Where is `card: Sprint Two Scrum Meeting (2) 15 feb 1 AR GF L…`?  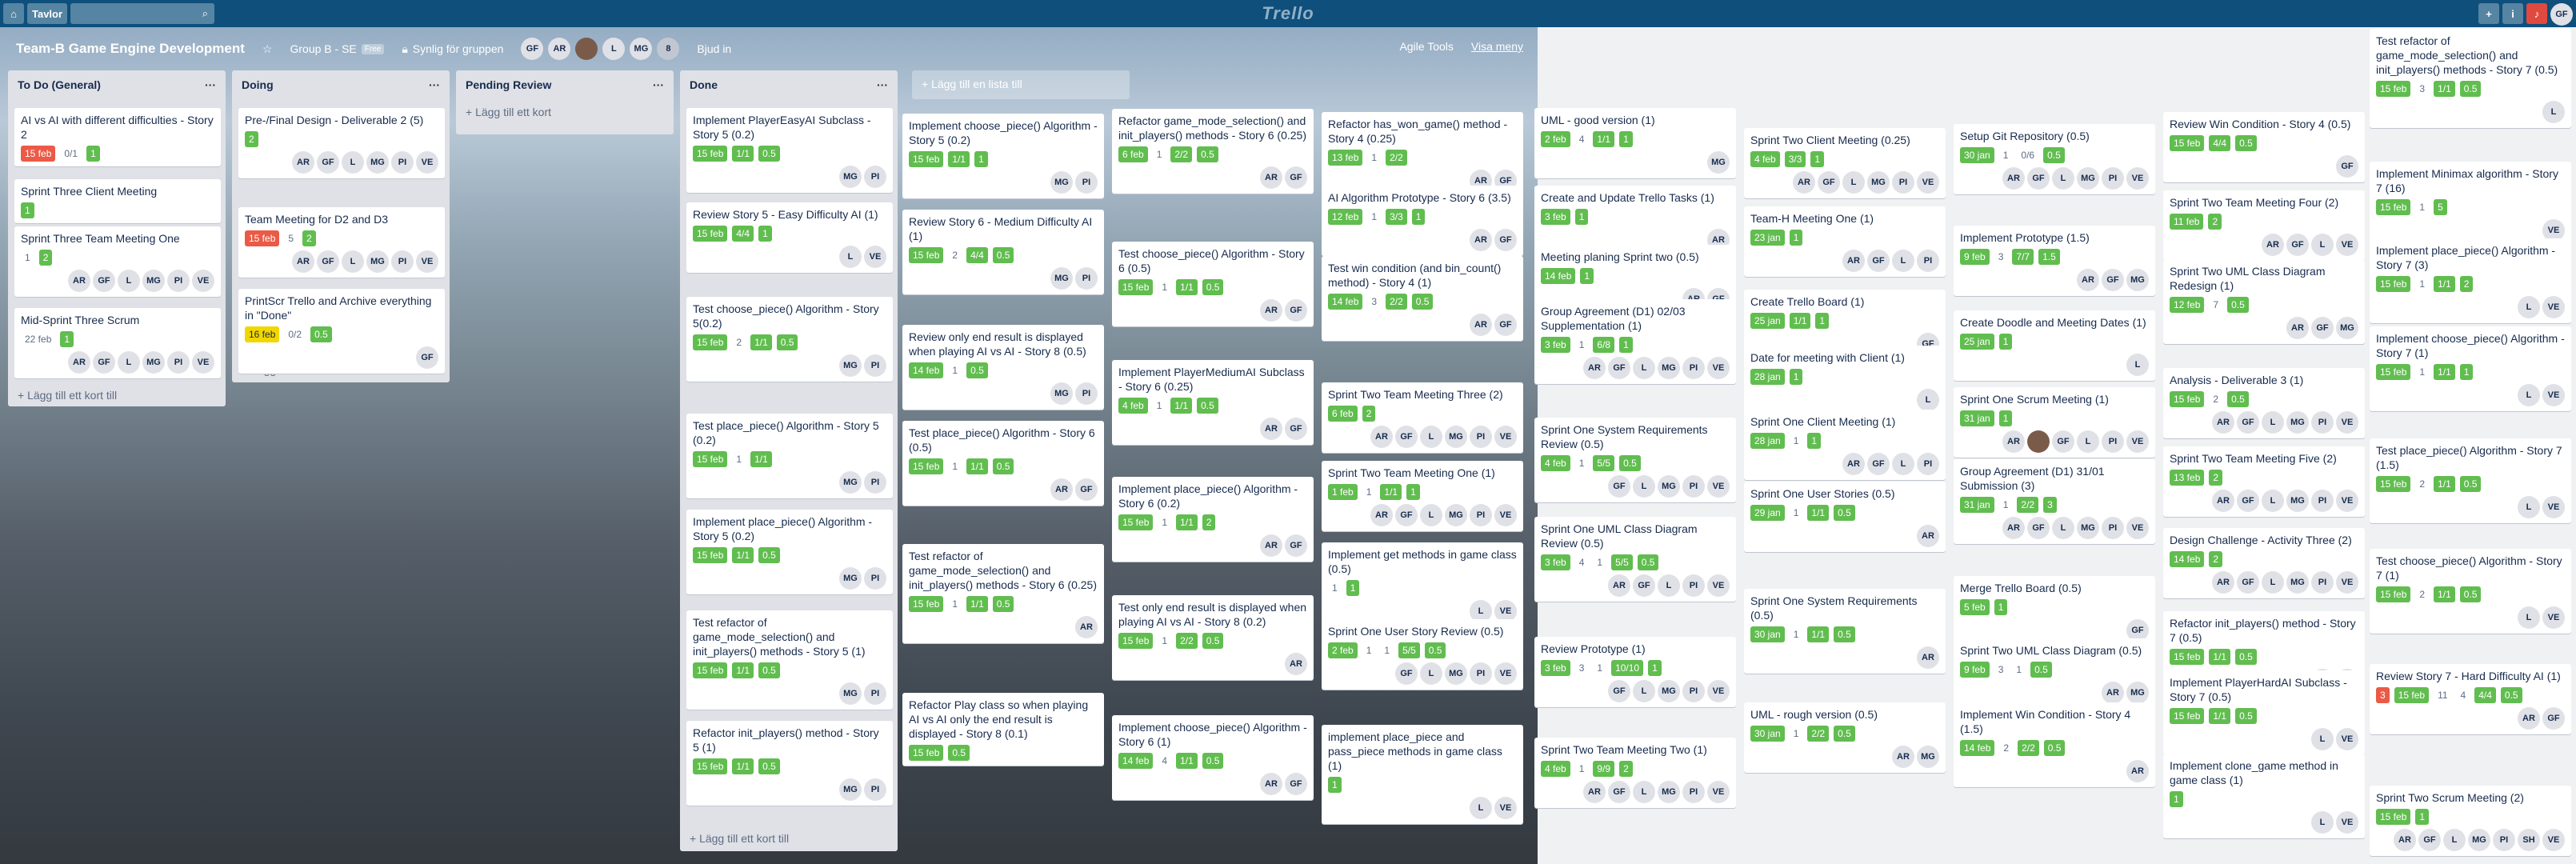
card: Sprint Two Scrum Meeting (2) 15 feb 1 AR GF L… is located at coordinates (2470, 821).